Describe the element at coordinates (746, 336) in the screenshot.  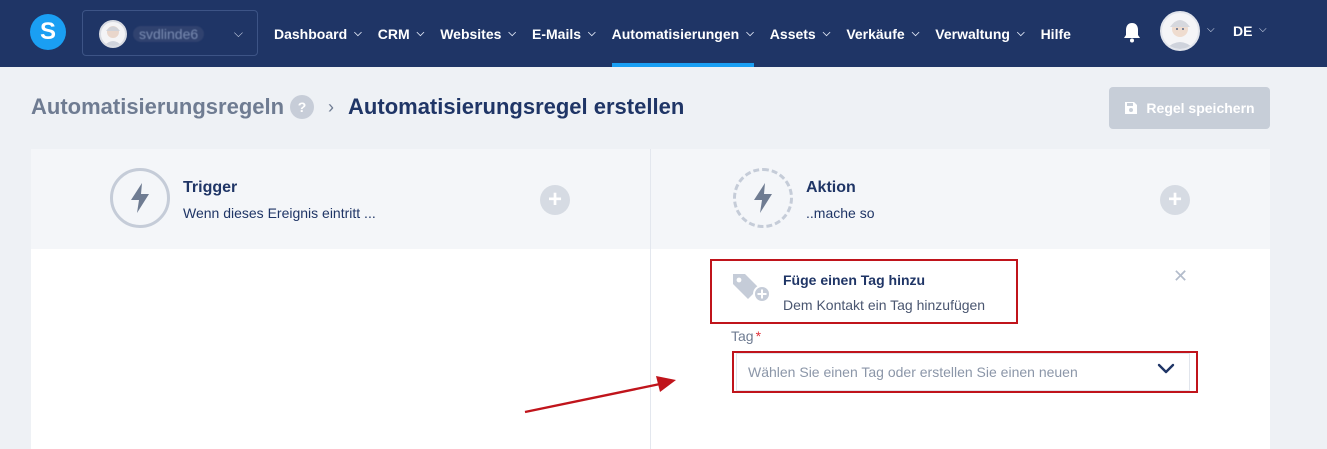
I see `tag-field-label: Tag *` at that location.